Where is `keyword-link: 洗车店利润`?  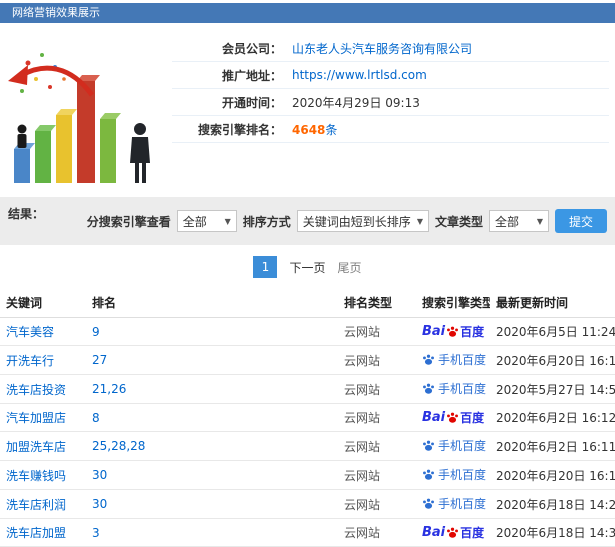
keyword-link: 洗车店利润 is located at coordinates (36, 505).